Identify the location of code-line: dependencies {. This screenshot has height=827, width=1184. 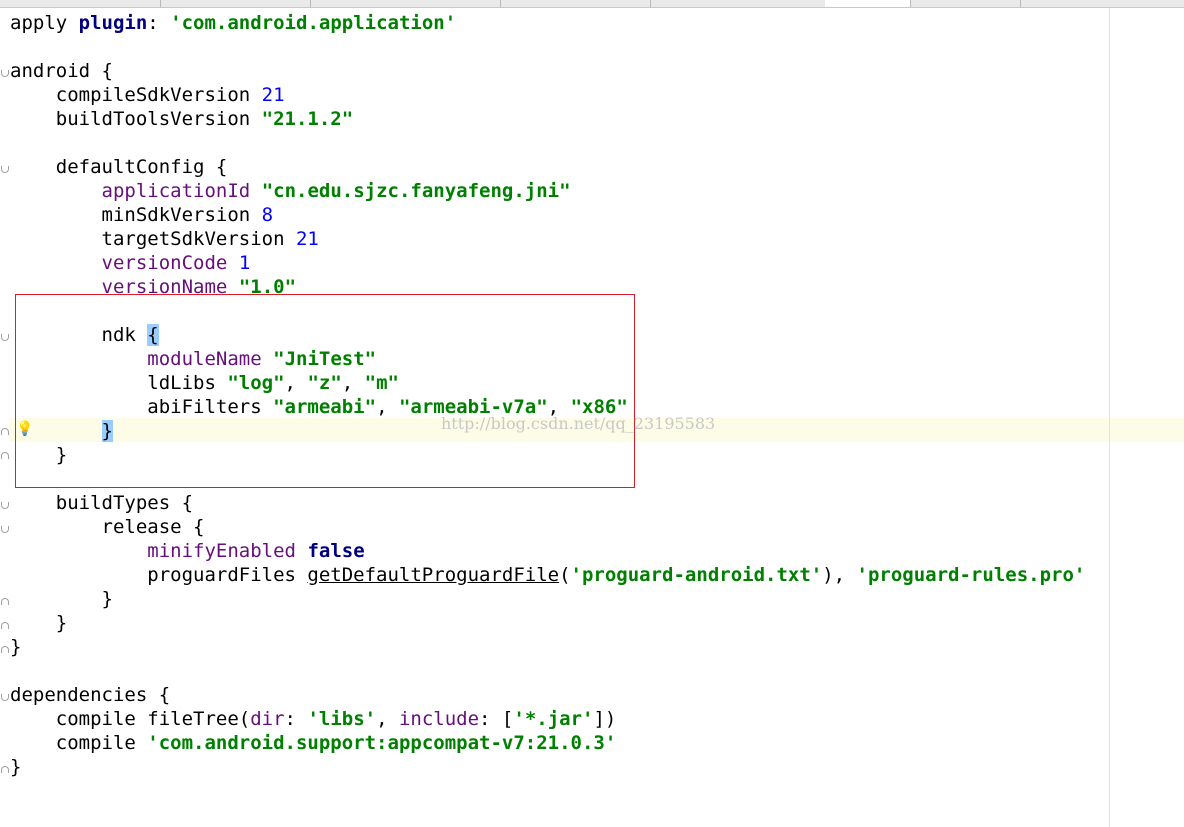
(90, 695).